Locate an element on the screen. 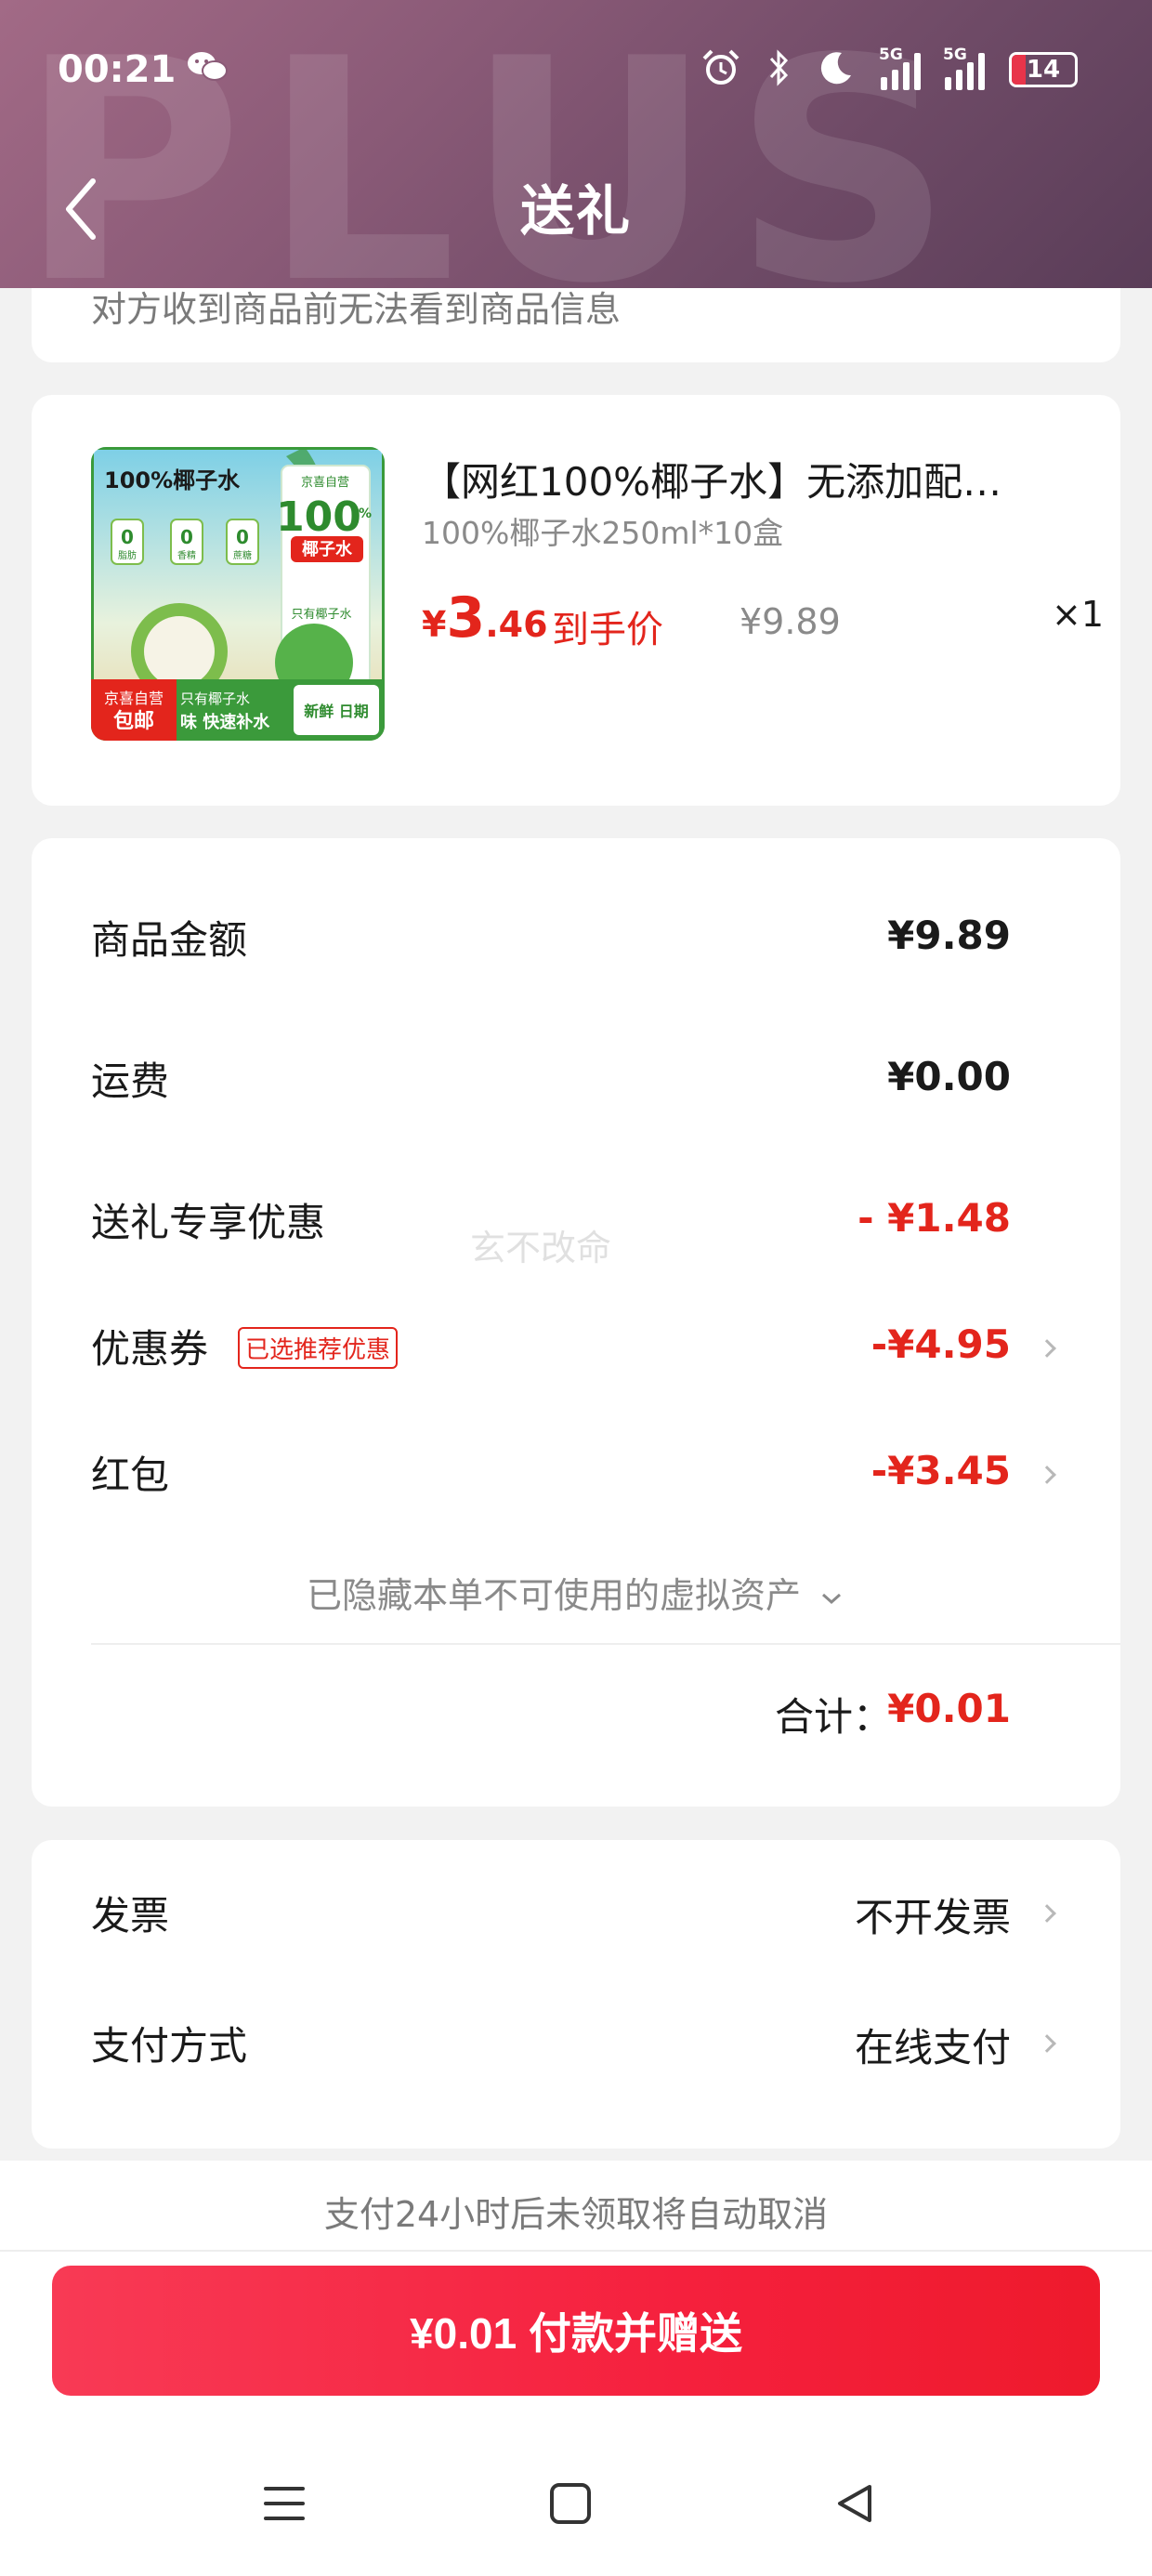 This screenshot has width=1152, height=2576. red-packet-value: -¥3.45 is located at coordinates (941, 1470).